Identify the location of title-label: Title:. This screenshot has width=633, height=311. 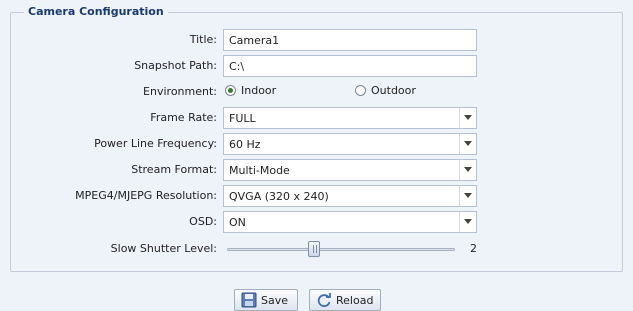
(203, 39).